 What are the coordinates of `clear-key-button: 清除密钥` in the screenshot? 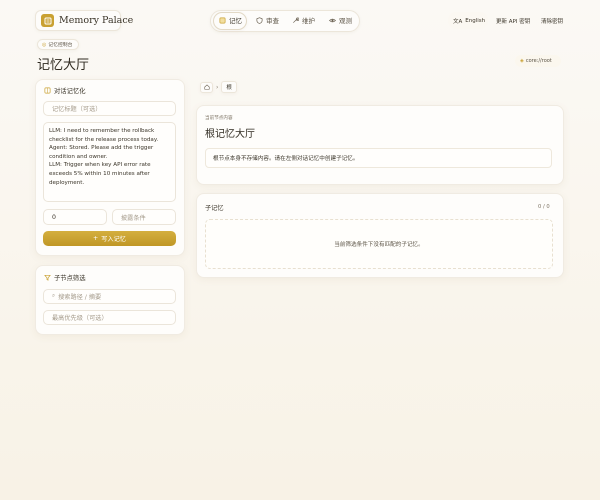 It's located at (552, 21).